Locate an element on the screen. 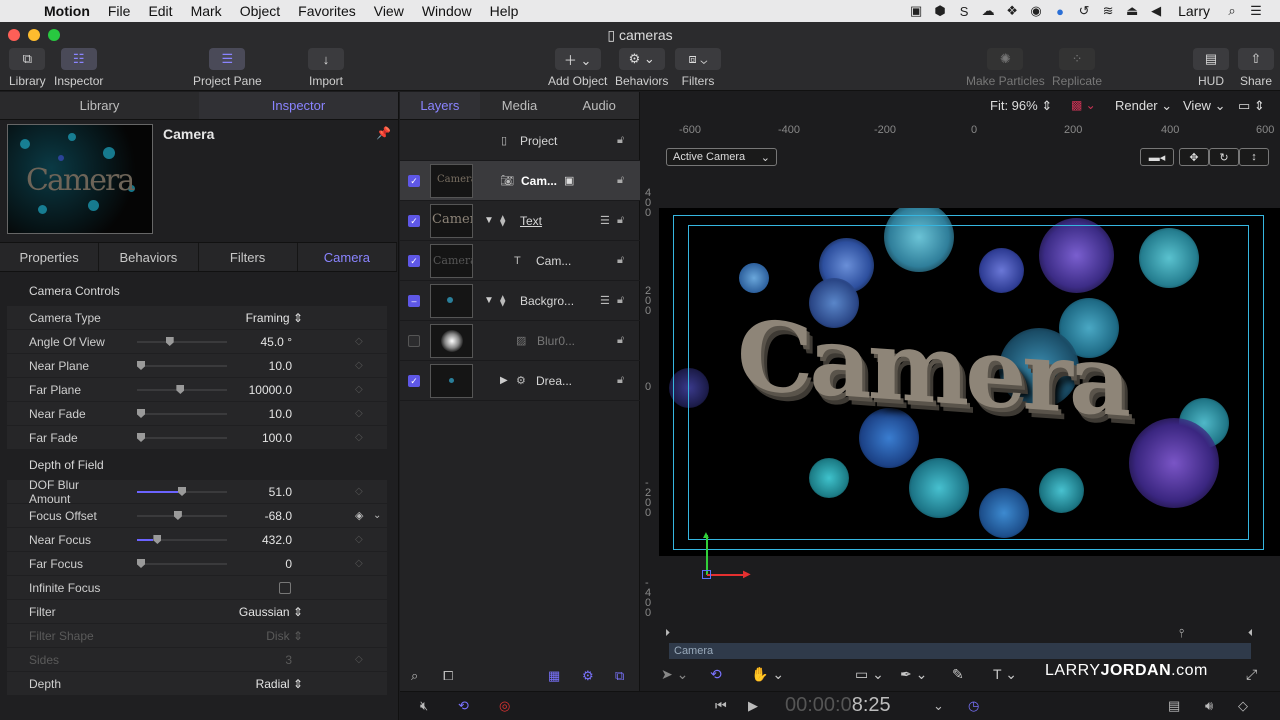 Image resolution: width=1280 pixels, height=720 pixels. user-name: Larry is located at coordinates (1194, 11).